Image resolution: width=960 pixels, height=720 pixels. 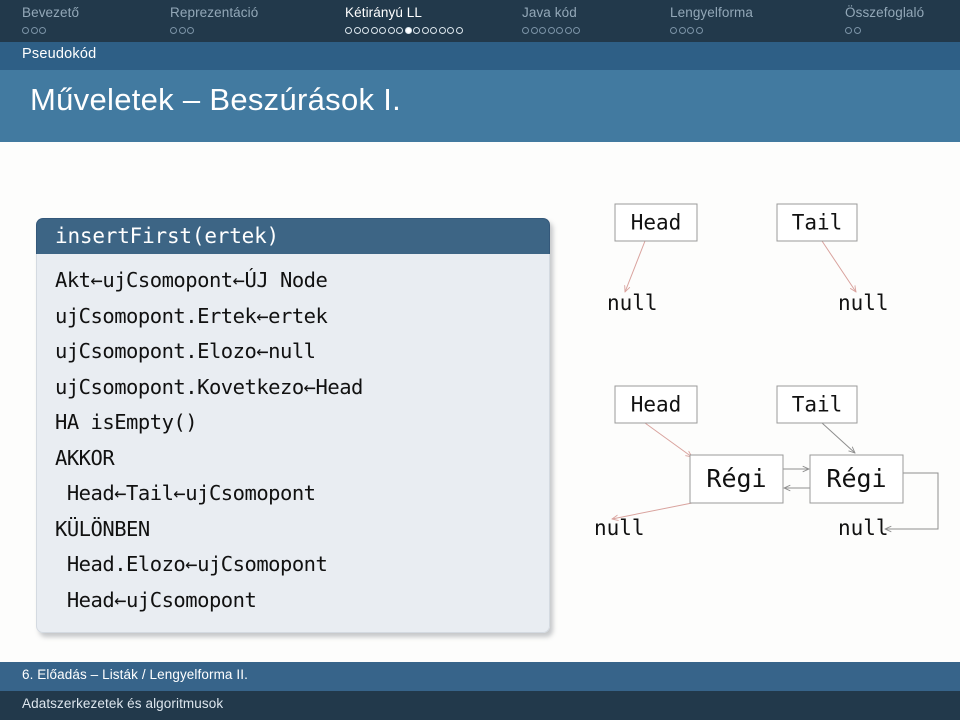 I want to click on pseudocode-line: ujCsomopont.Kovetkezo←Head, so click(x=209, y=386).